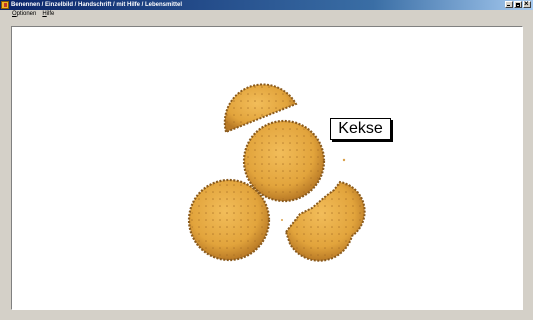 The image size is (533, 320). I want to click on word-label: Kekse, so click(360, 129).